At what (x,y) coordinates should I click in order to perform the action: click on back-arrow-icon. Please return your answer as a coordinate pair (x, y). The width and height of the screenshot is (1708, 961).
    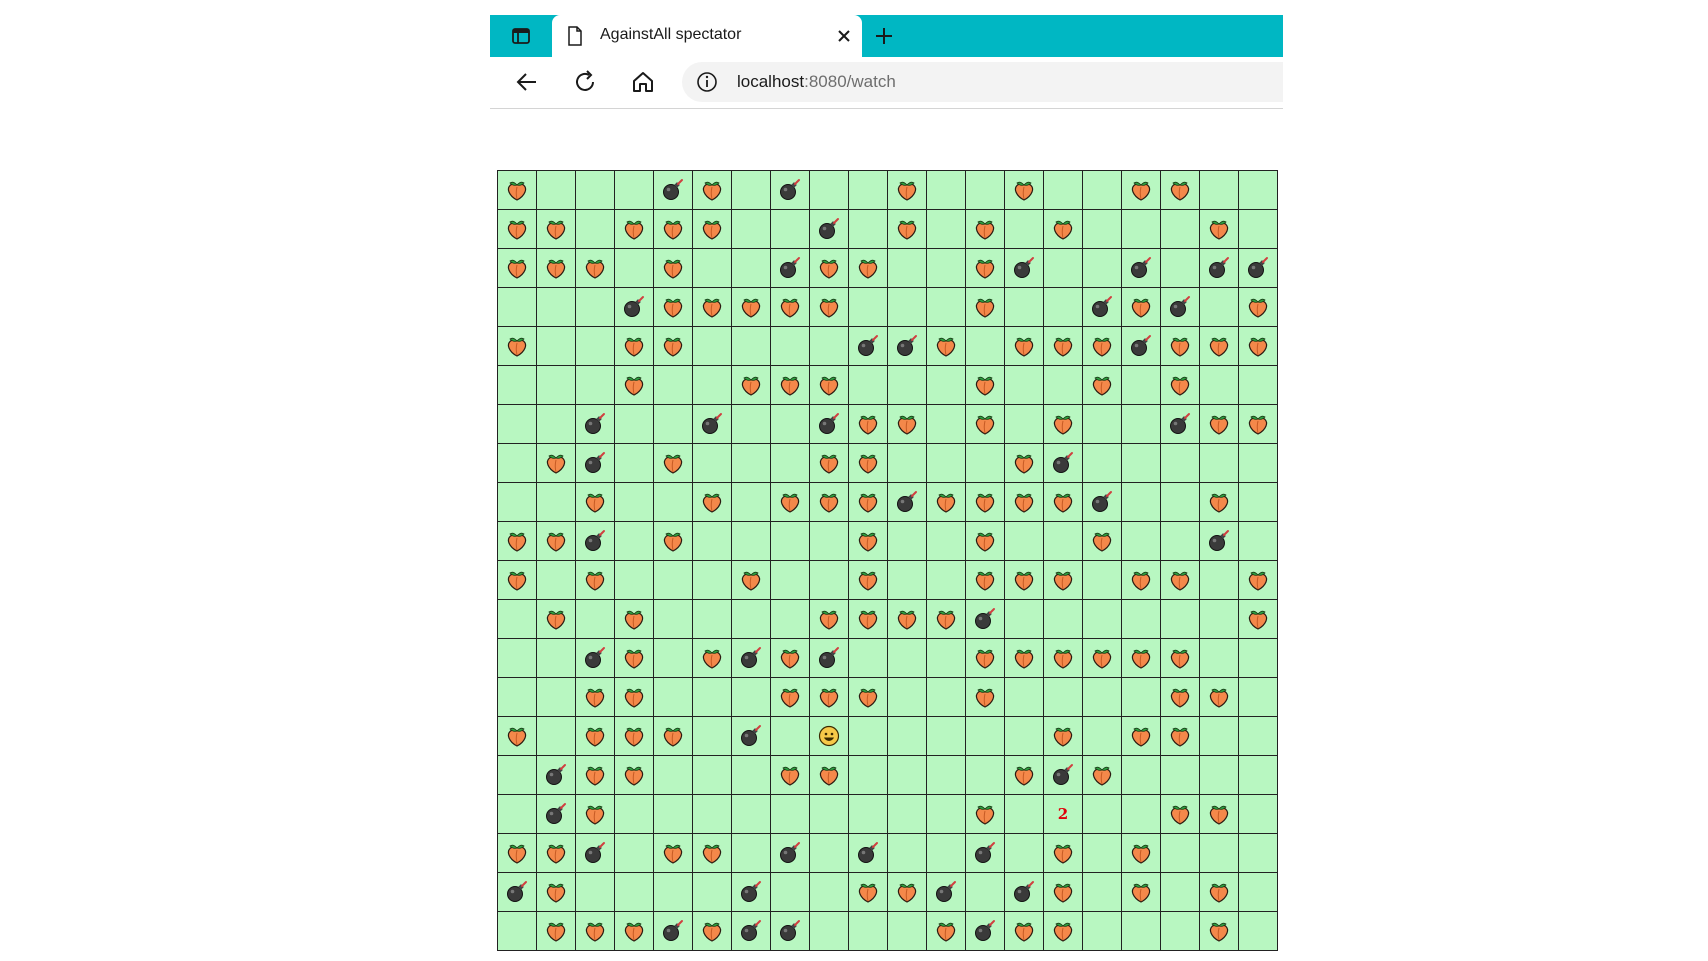
    Looking at the image, I should click on (527, 82).